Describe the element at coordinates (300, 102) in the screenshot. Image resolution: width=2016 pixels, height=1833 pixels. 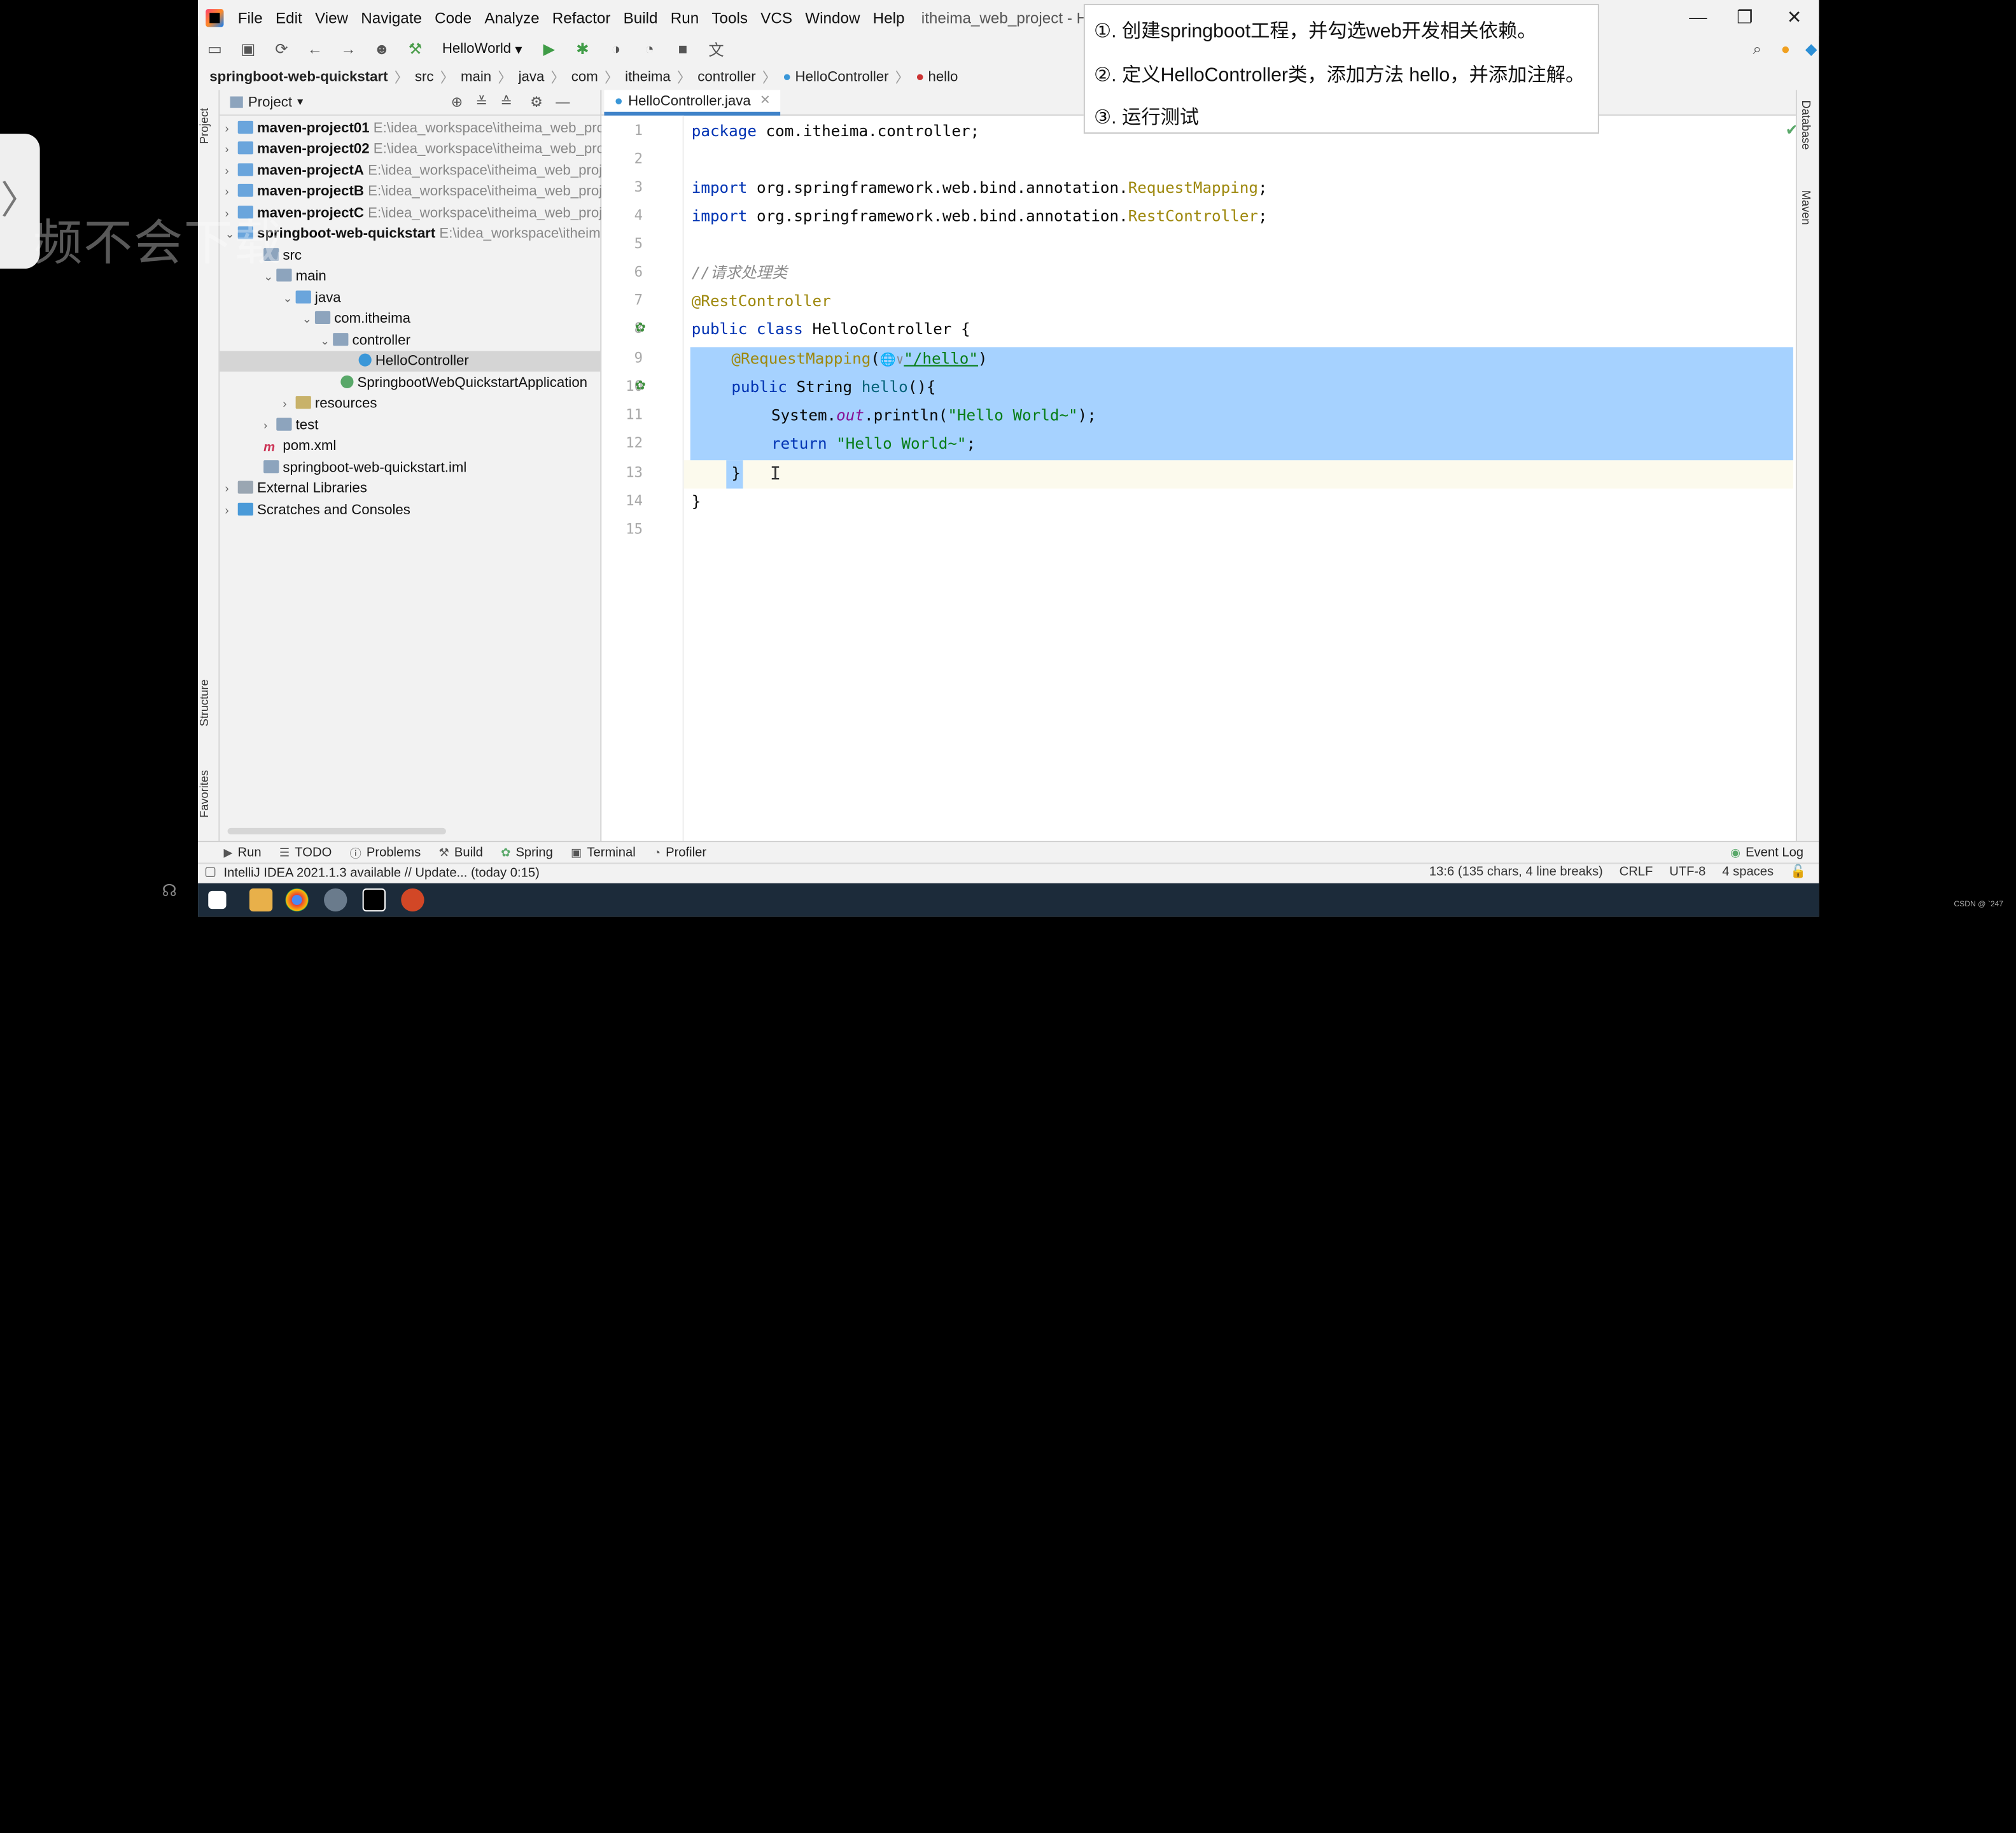
I see `chevron-down-icon: ▾` at that location.